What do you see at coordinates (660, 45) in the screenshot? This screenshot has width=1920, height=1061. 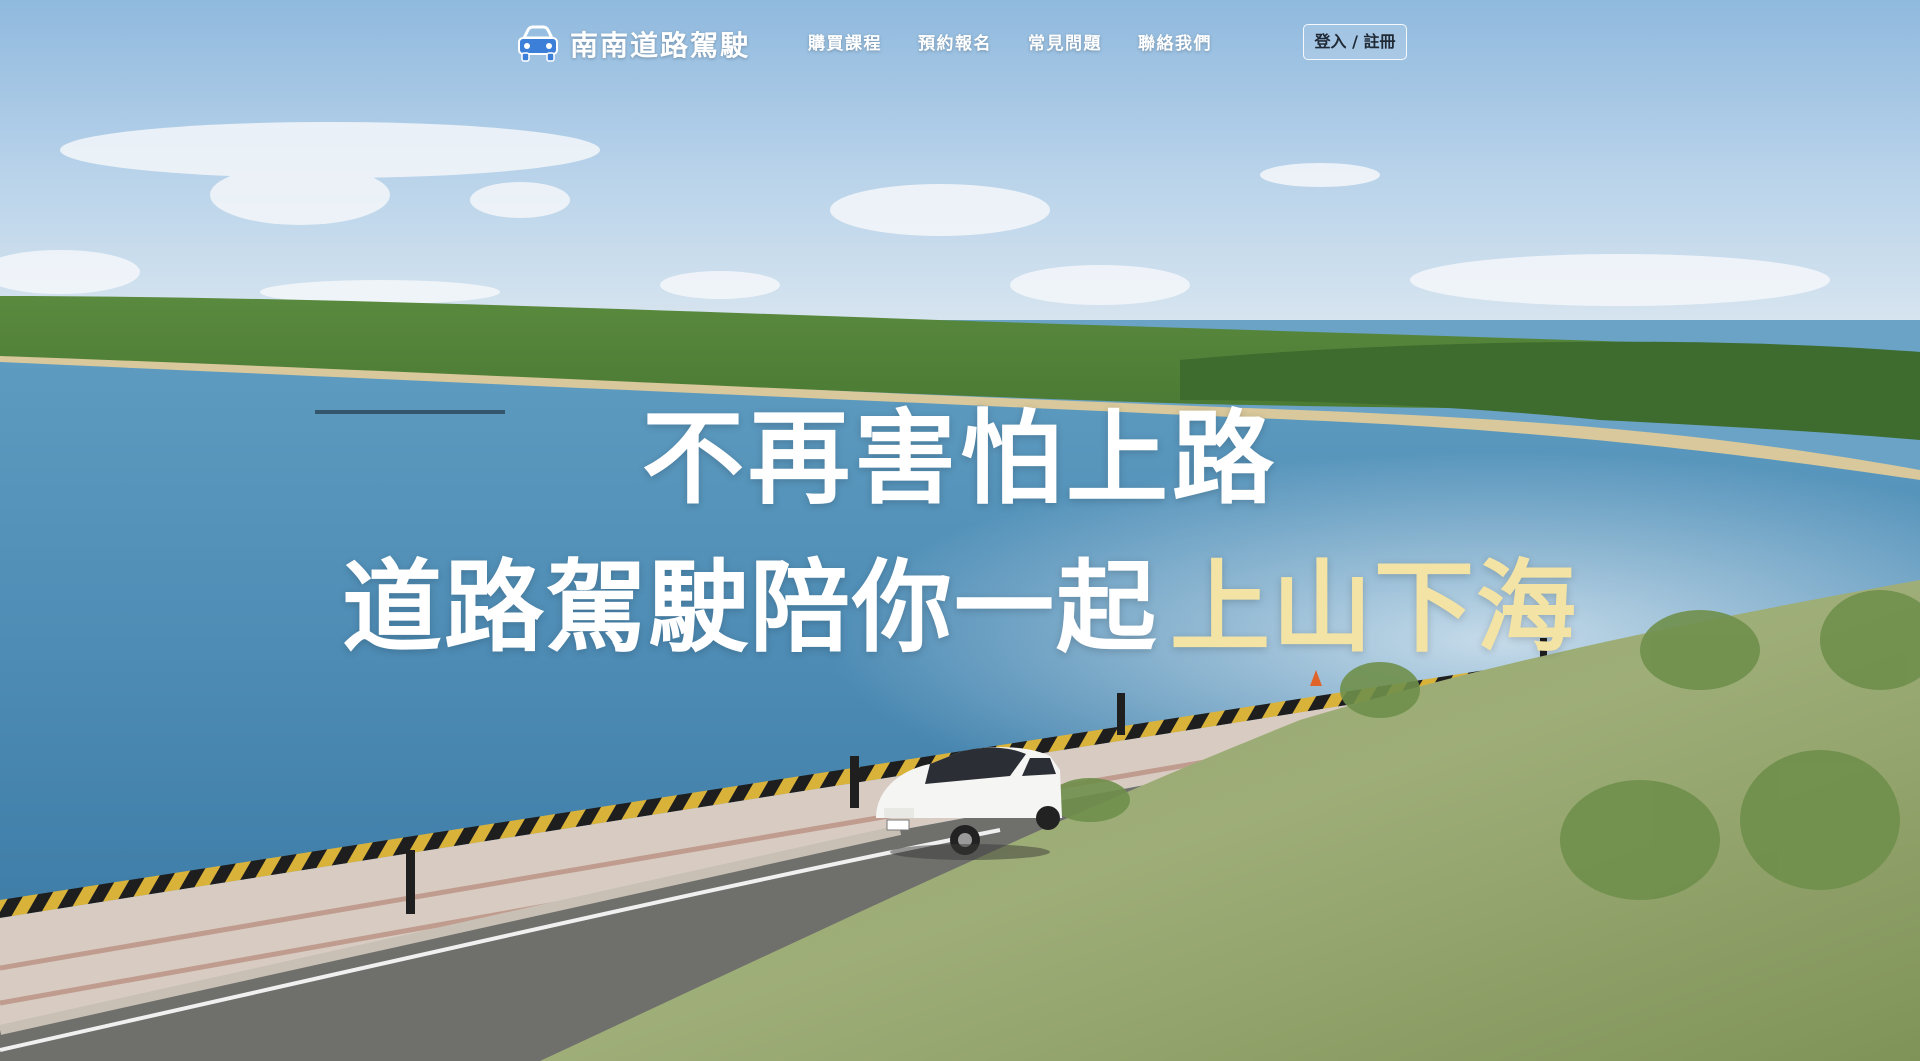 I see `brand-name: 南南道路駕駛` at bounding box center [660, 45].